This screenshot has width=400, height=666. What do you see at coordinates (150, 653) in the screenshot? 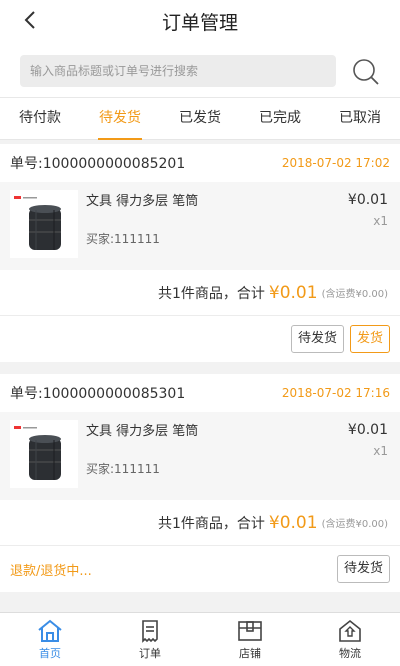
I see `nav-label: 订单` at bounding box center [150, 653].